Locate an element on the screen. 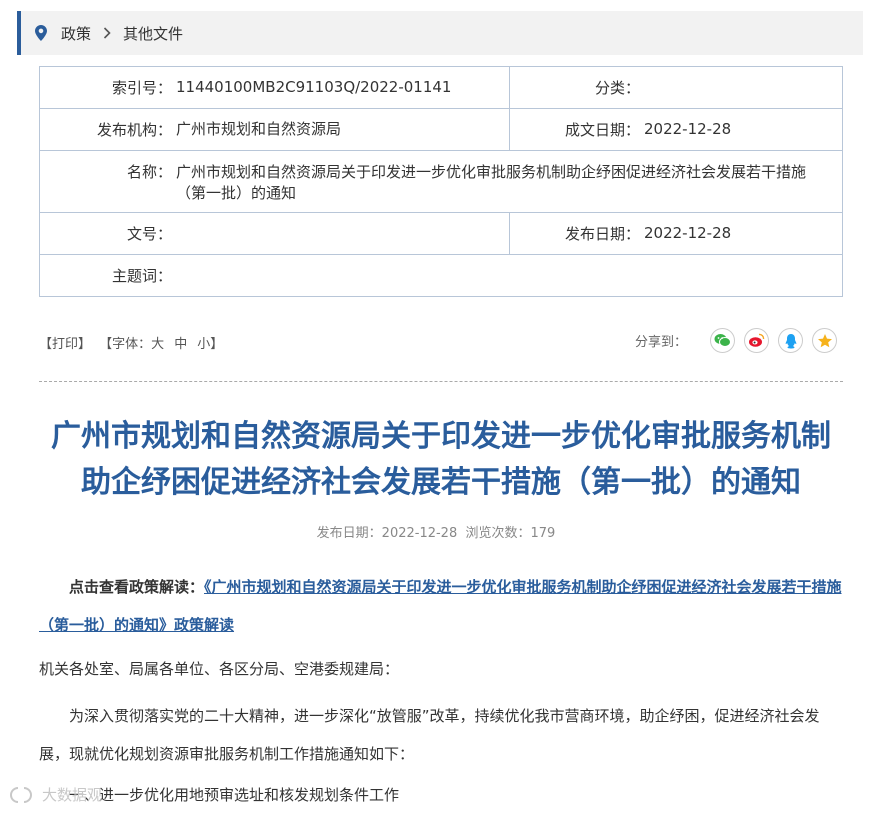 This screenshot has width=872, height=813. publisher-value: 广州市规划和自然资源局 is located at coordinates (259, 129).